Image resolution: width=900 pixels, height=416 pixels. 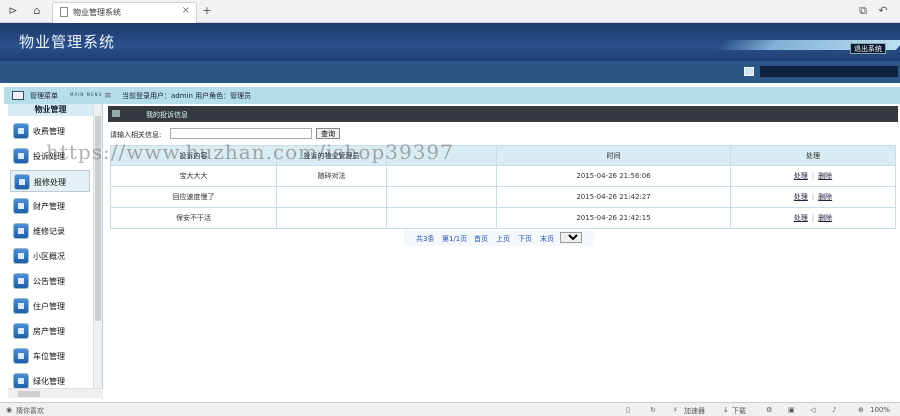 I want to click on screen-icon, so click(x=749, y=71).